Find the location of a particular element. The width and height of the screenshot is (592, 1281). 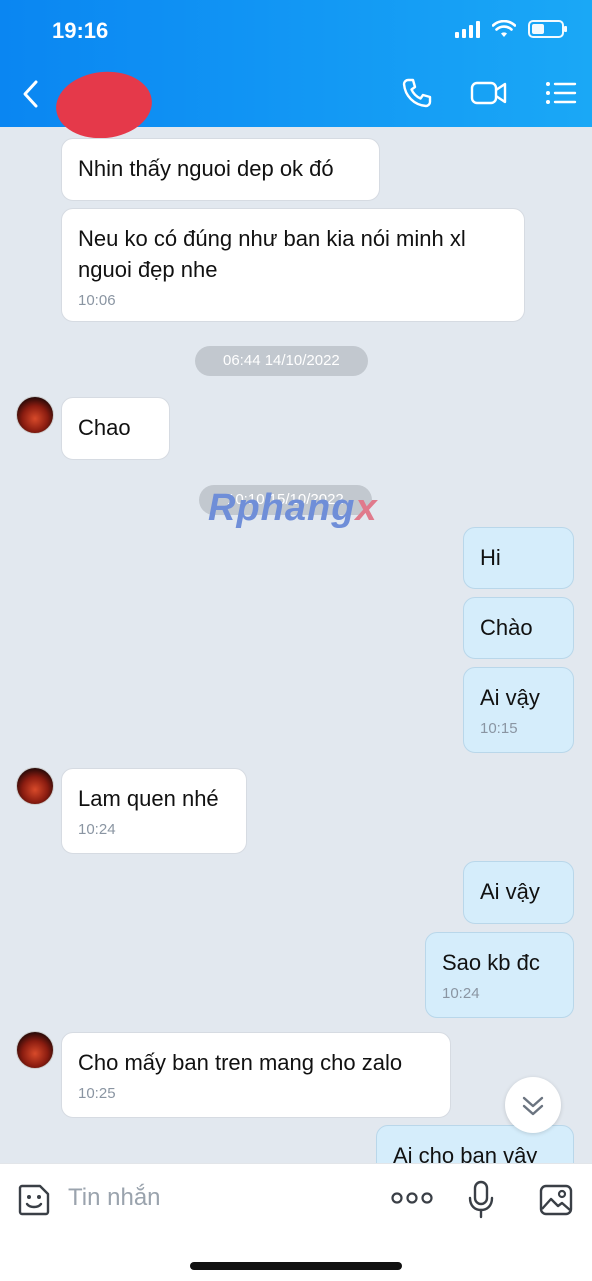

image-icon is located at coordinates (556, 1200).